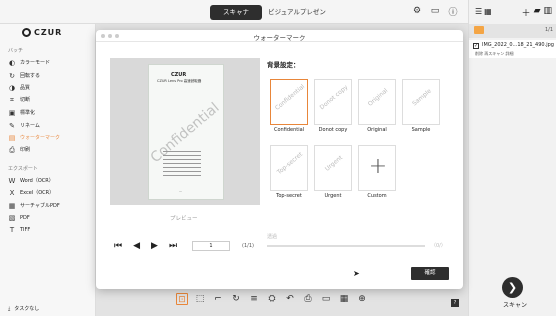 Image resolution: width=556 pixels, height=316 pixels. Describe the element at coordinates (344, 299) in the screenshot. I see `qr-icon: ▦` at that location.